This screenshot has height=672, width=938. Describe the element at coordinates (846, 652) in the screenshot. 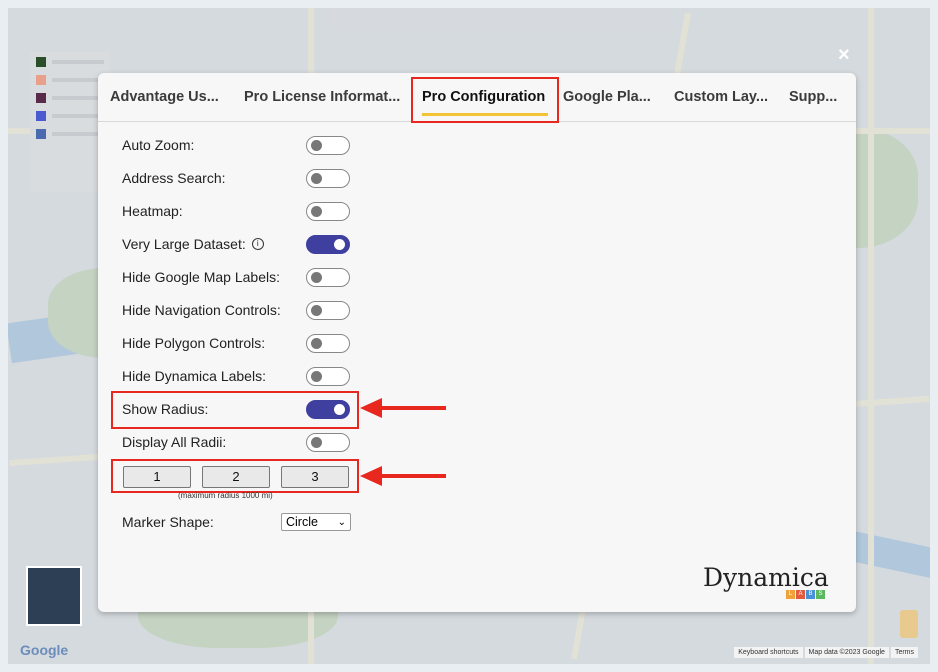

I see `map-data-text: Map data ©2023 Google` at that location.